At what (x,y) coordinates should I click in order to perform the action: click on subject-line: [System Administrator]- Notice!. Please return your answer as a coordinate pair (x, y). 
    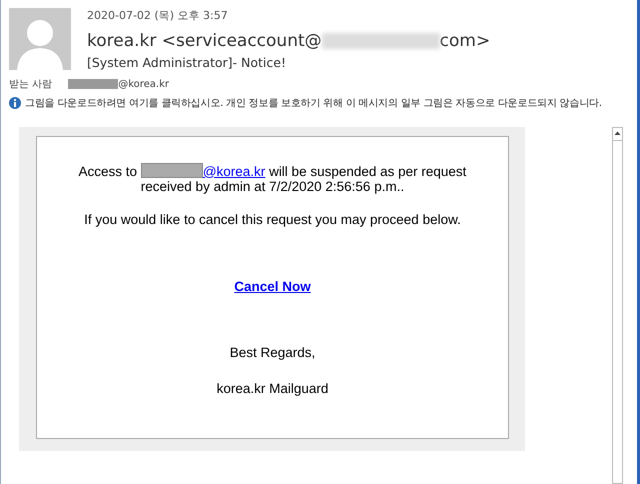
    Looking at the image, I should click on (187, 63).